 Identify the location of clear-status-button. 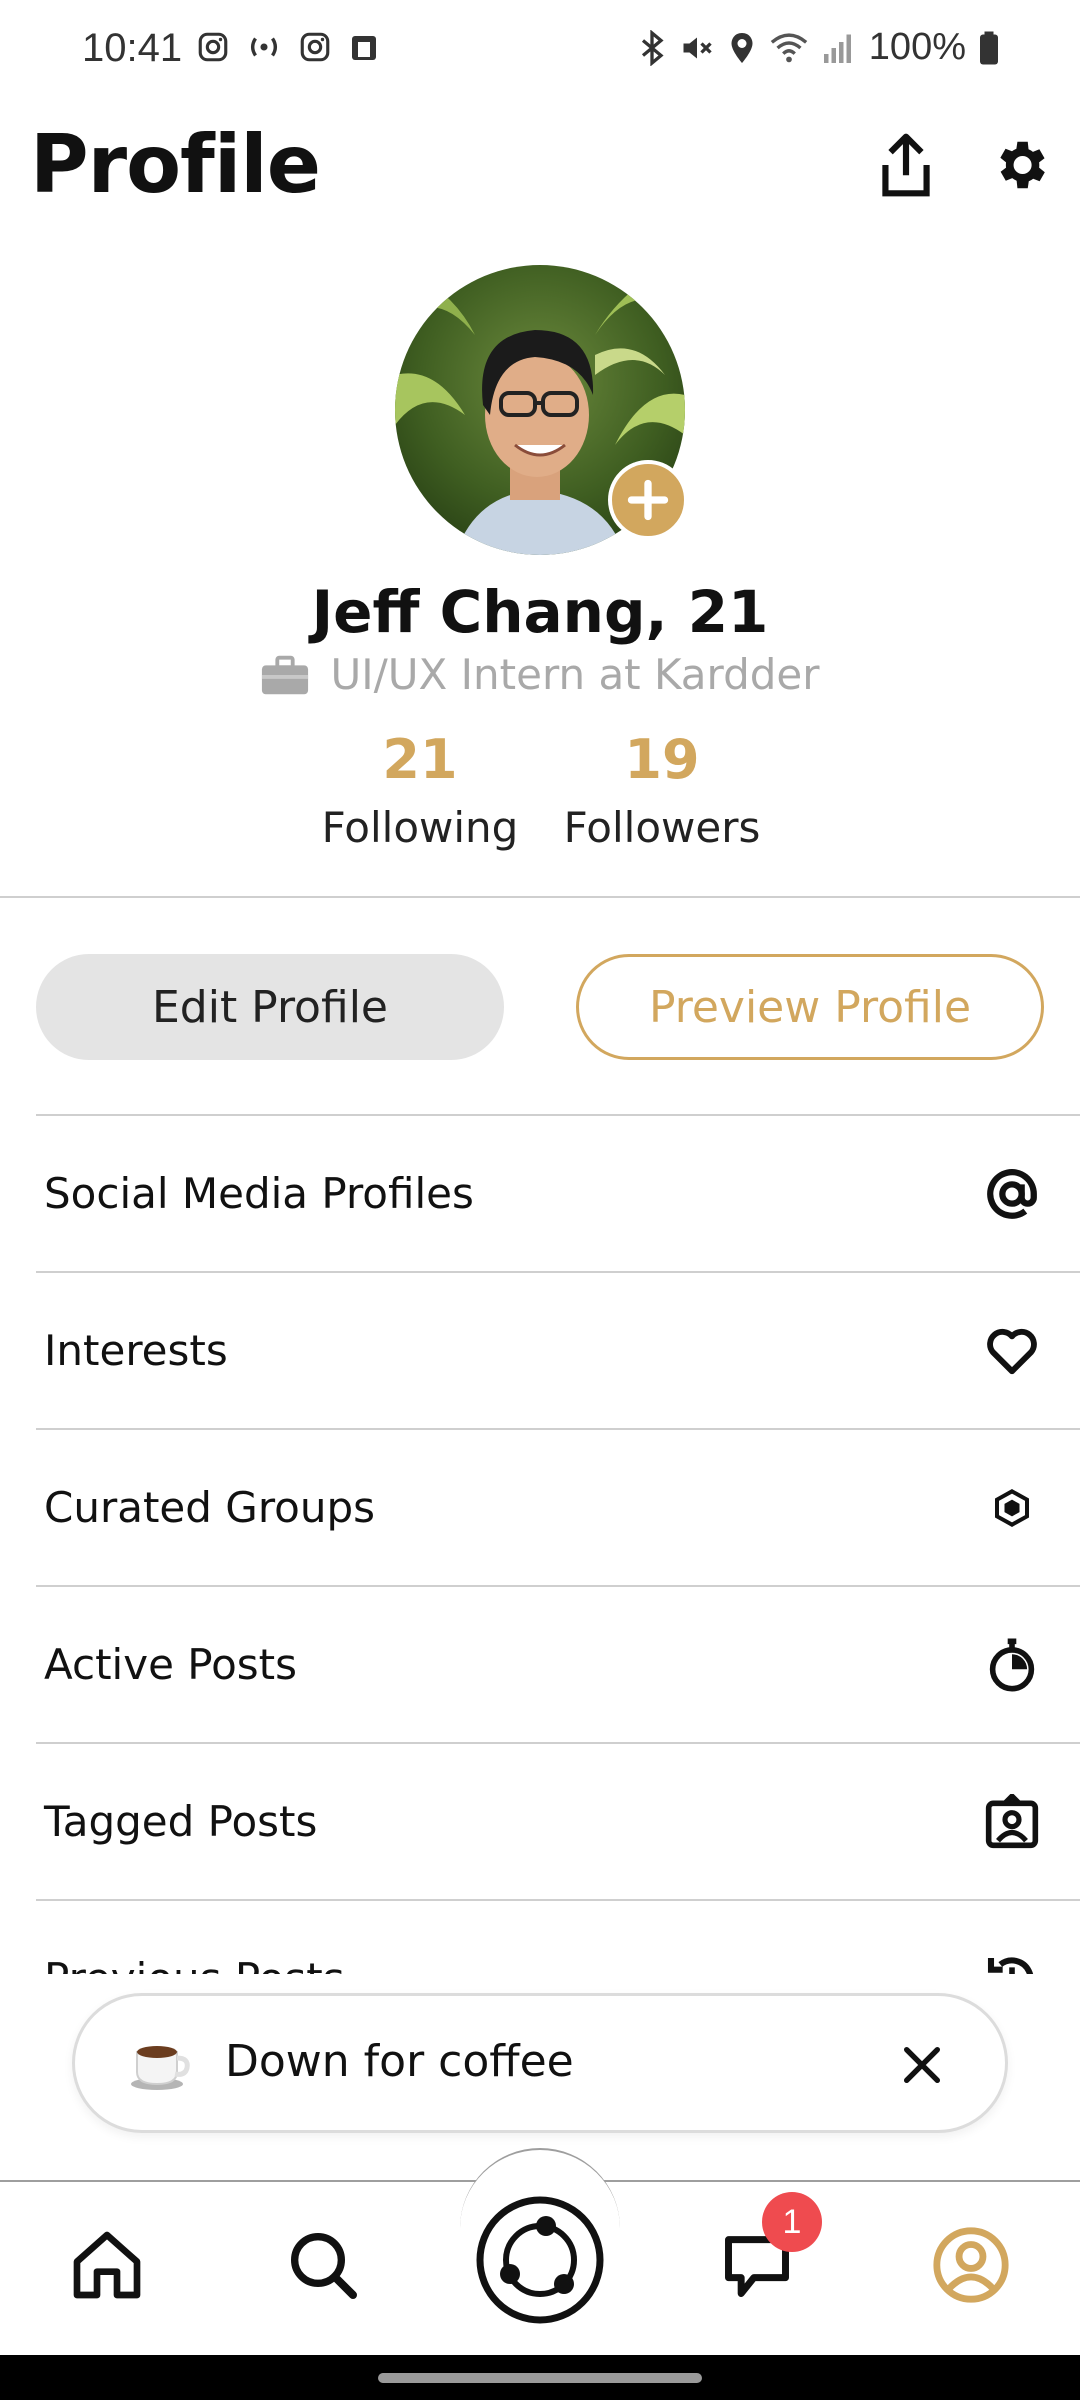
(922, 2065).